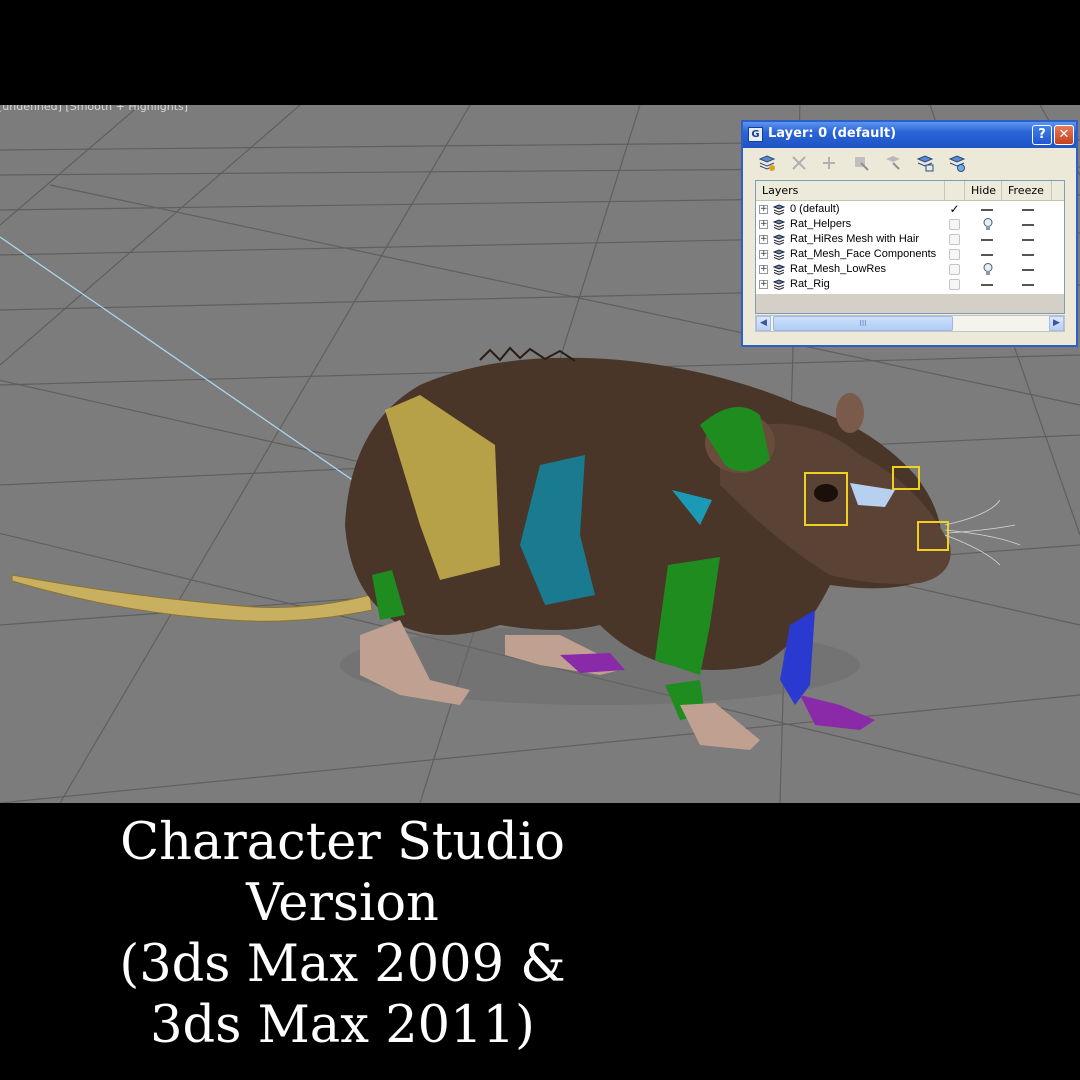 This screenshot has width=1080, height=1080. What do you see at coordinates (957, 163) in the screenshot?
I see `freeze-all-icon` at bounding box center [957, 163].